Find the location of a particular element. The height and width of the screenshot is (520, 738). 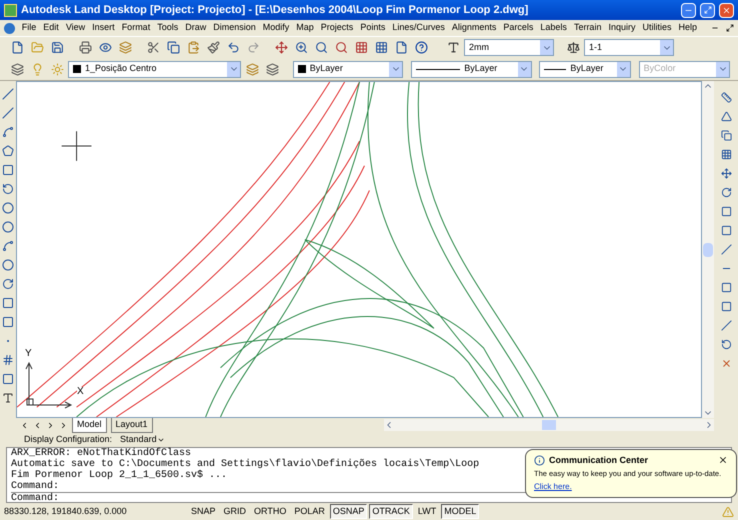

maximize-button is located at coordinates (707, 10).